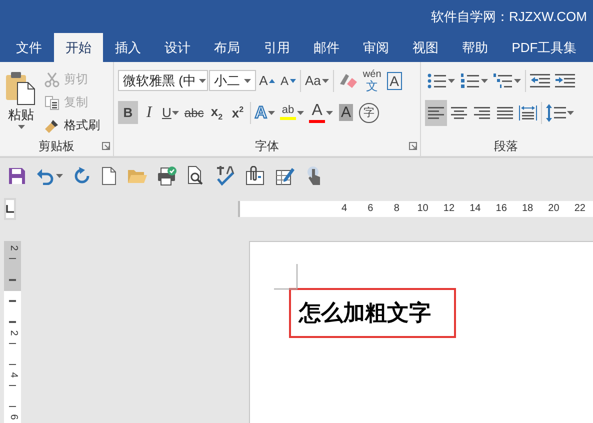  I want to click on numbered-list-icon, so click(470, 80).